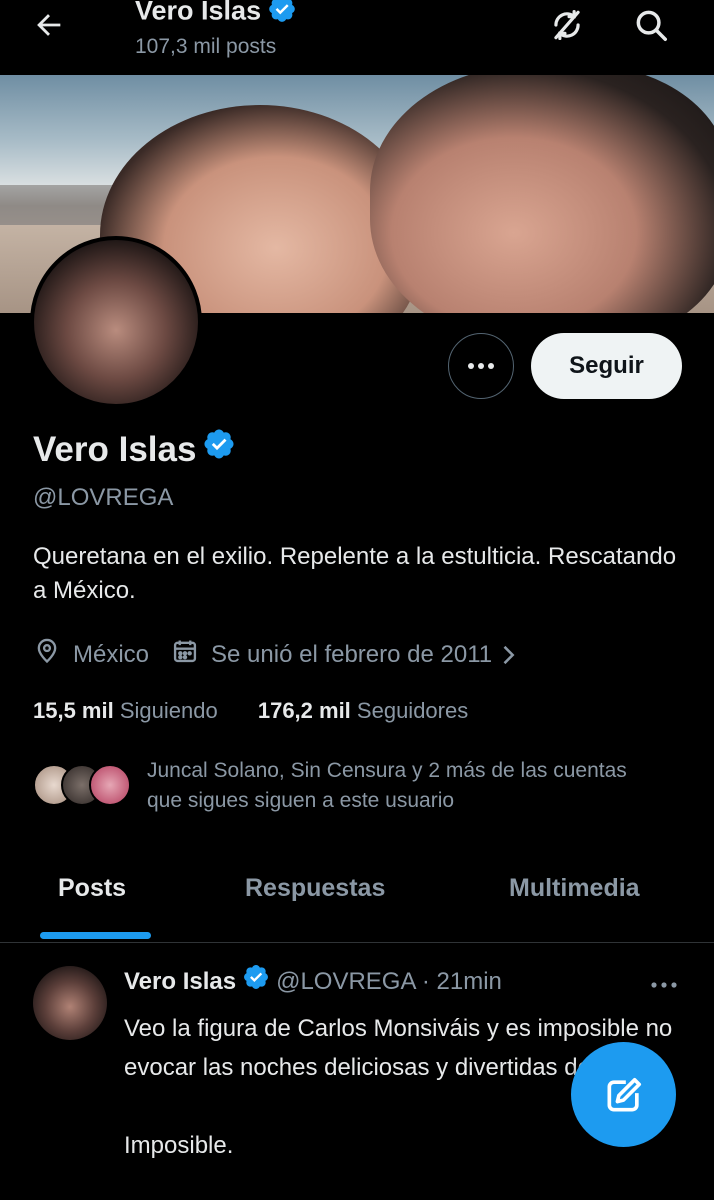 The width and height of the screenshot is (714, 1200). Describe the element at coordinates (304, 710) in the screenshot. I see `followers-count: 176,2 mil` at that location.